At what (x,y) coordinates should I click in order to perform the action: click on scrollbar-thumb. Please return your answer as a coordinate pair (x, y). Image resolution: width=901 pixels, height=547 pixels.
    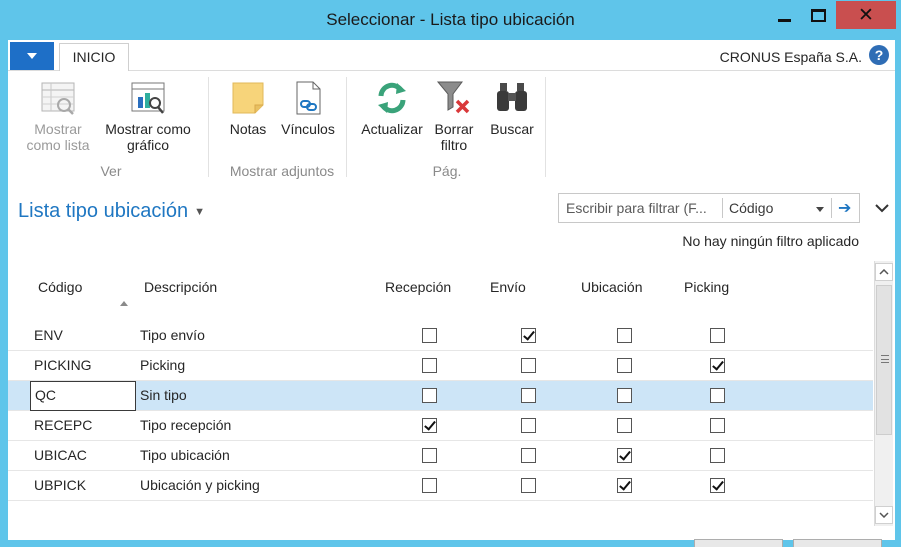
    Looking at the image, I should click on (884, 360).